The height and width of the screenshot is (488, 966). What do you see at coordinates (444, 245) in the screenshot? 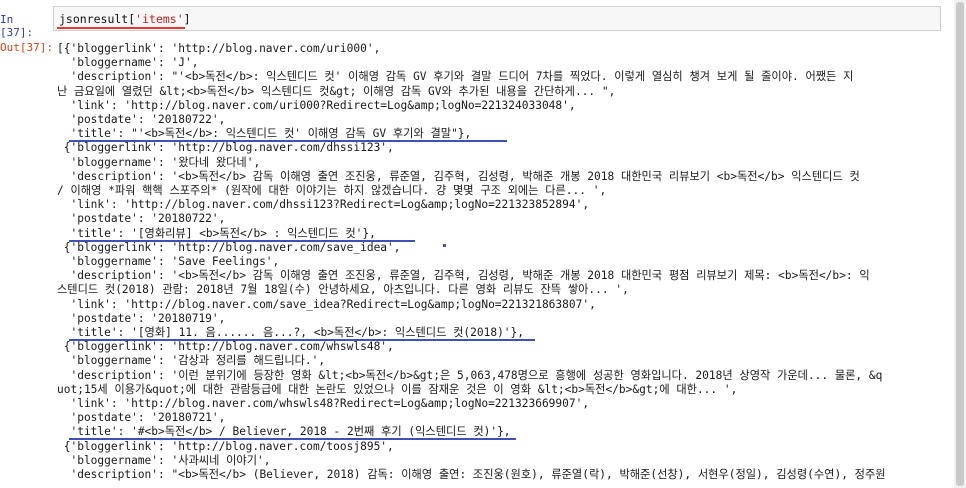
I see `blue-dot-mark` at bounding box center [444, 245].